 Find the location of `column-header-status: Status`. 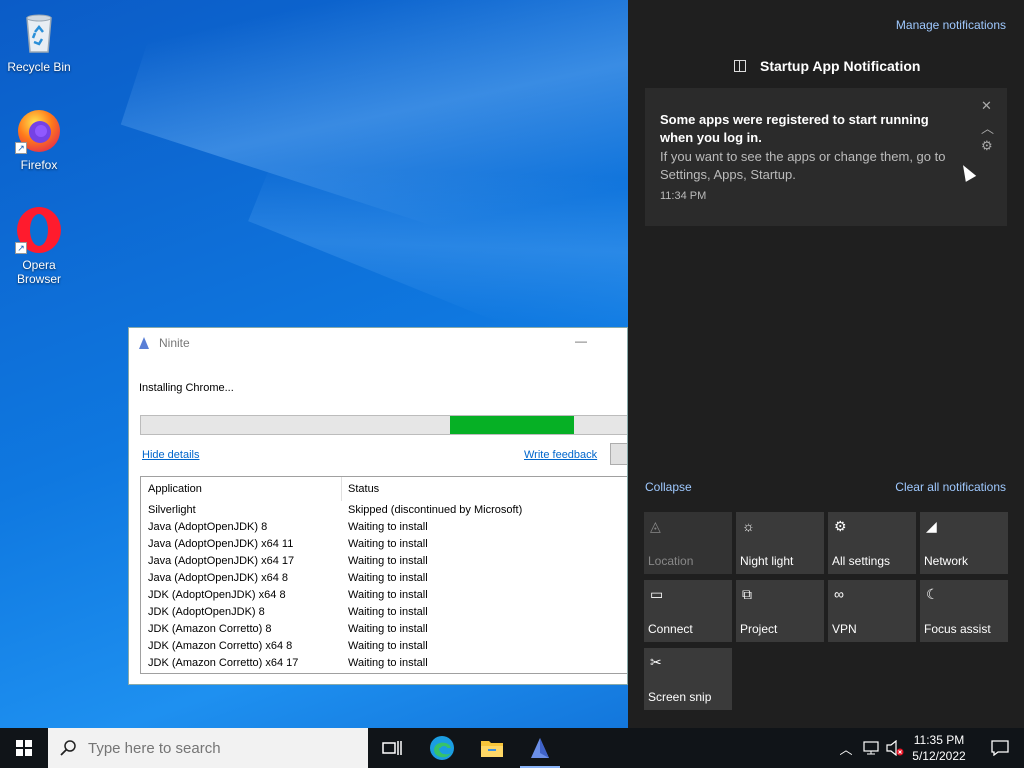

column-header-status: Status is located at coordinates (363, 489).